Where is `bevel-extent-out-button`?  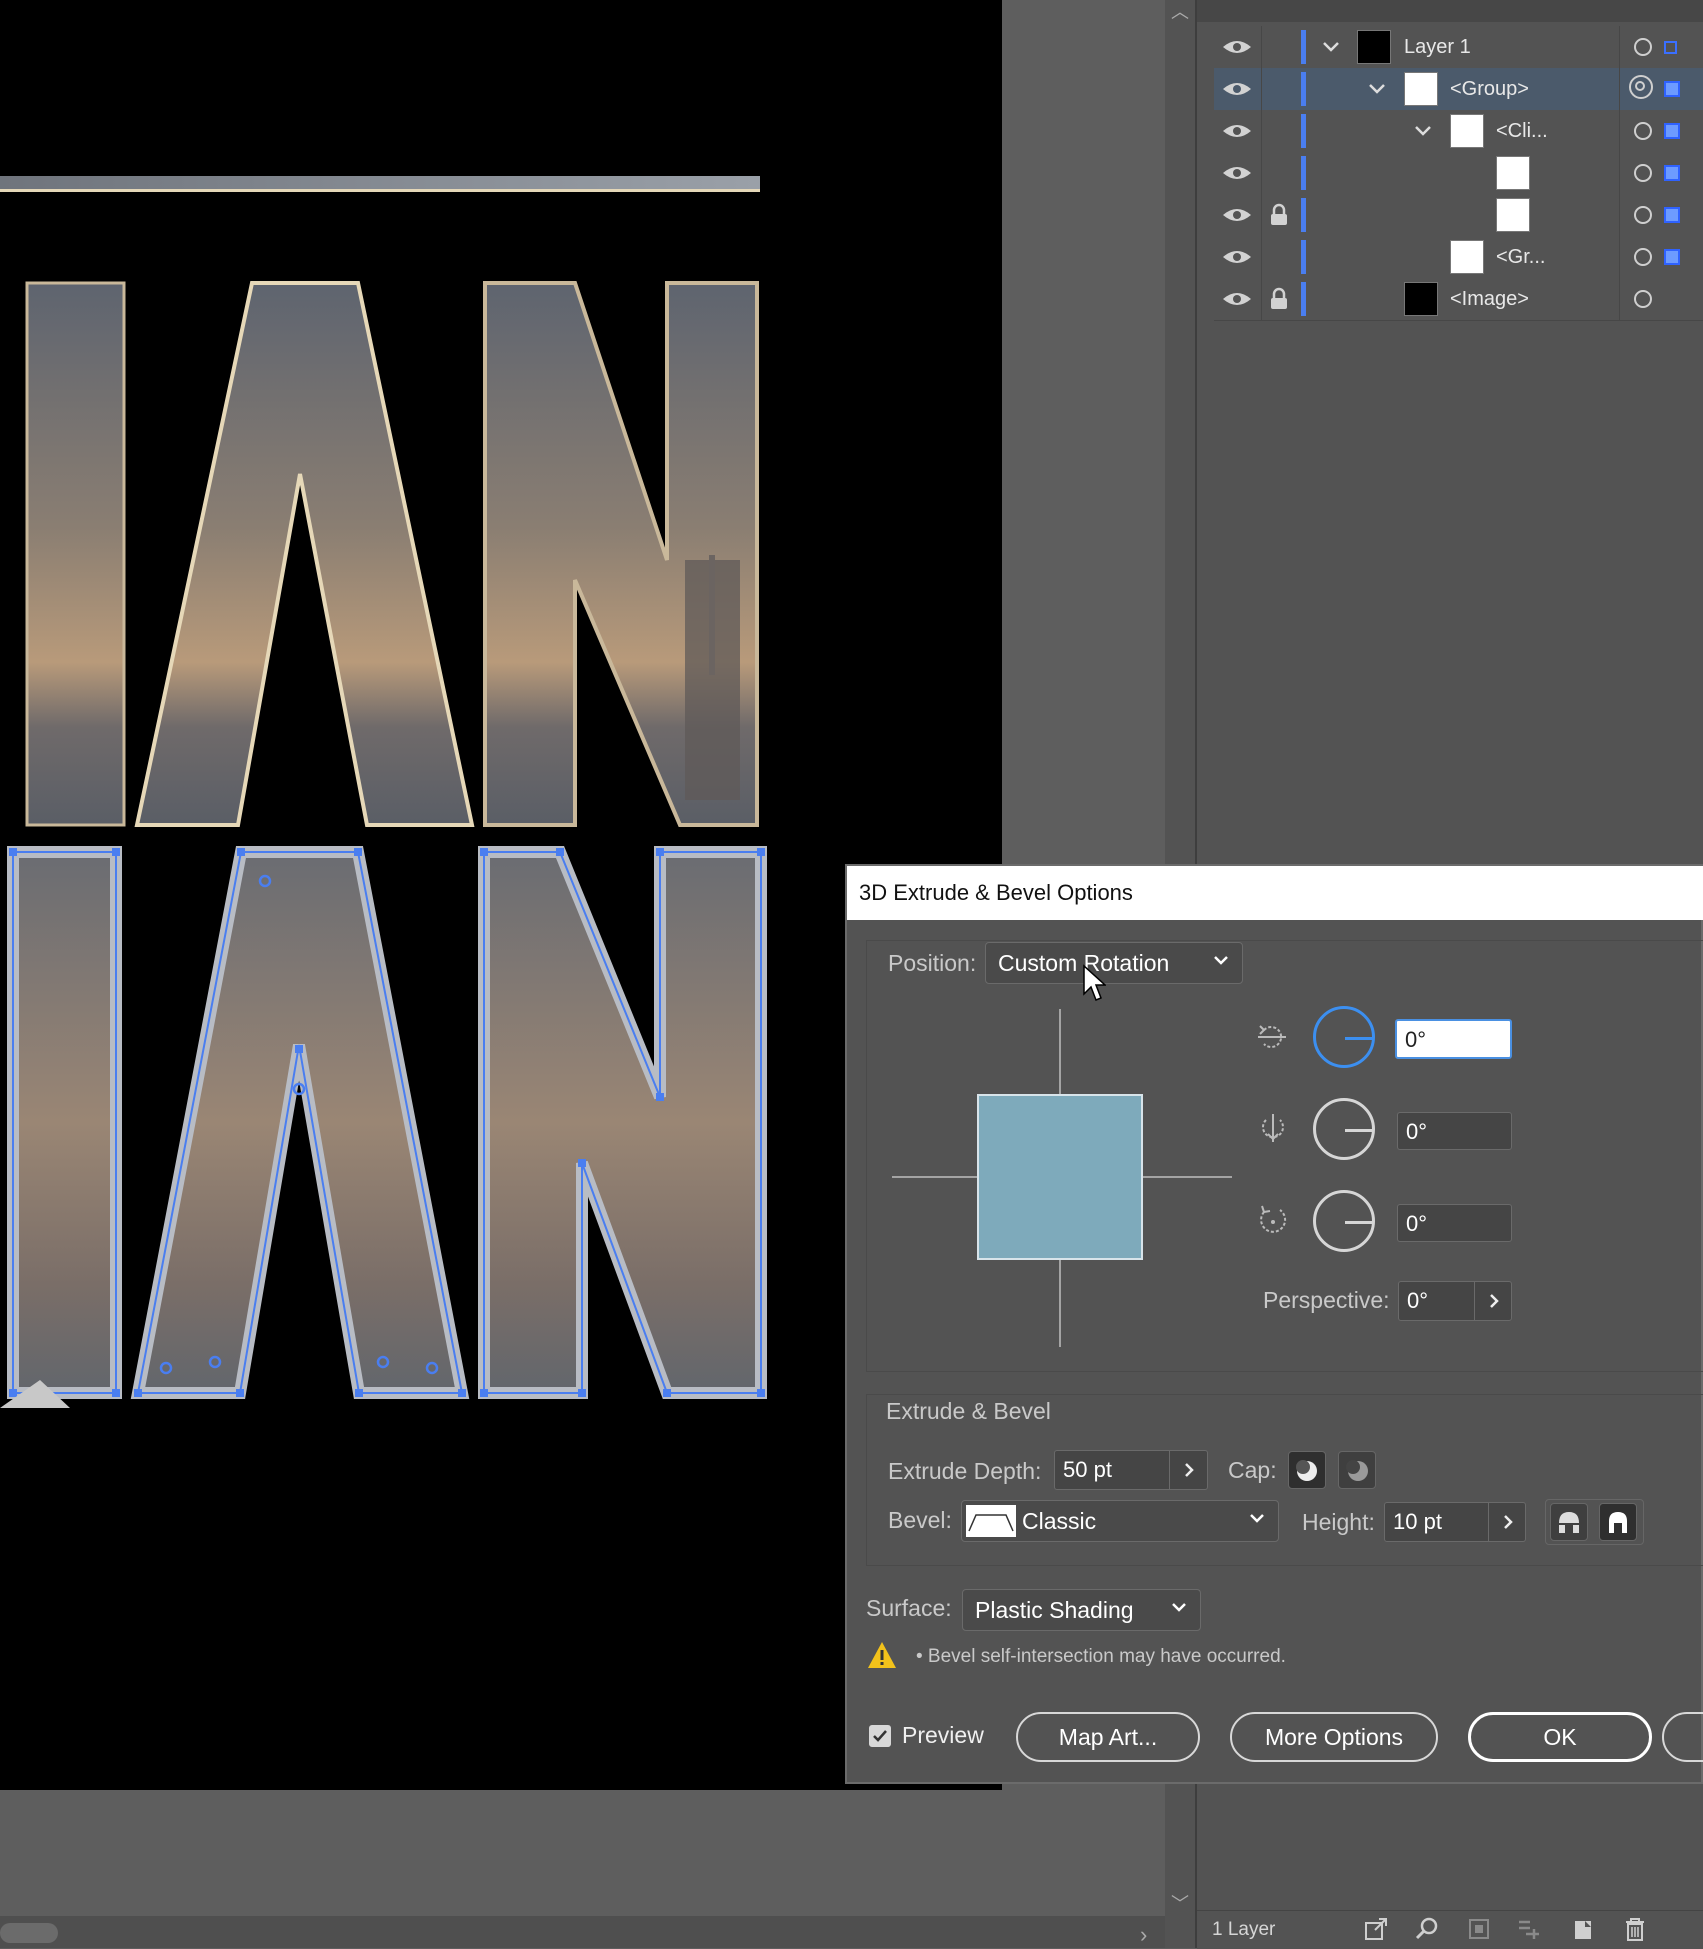 bevel-extent-out-button is located at coordinates (1569, 1522).